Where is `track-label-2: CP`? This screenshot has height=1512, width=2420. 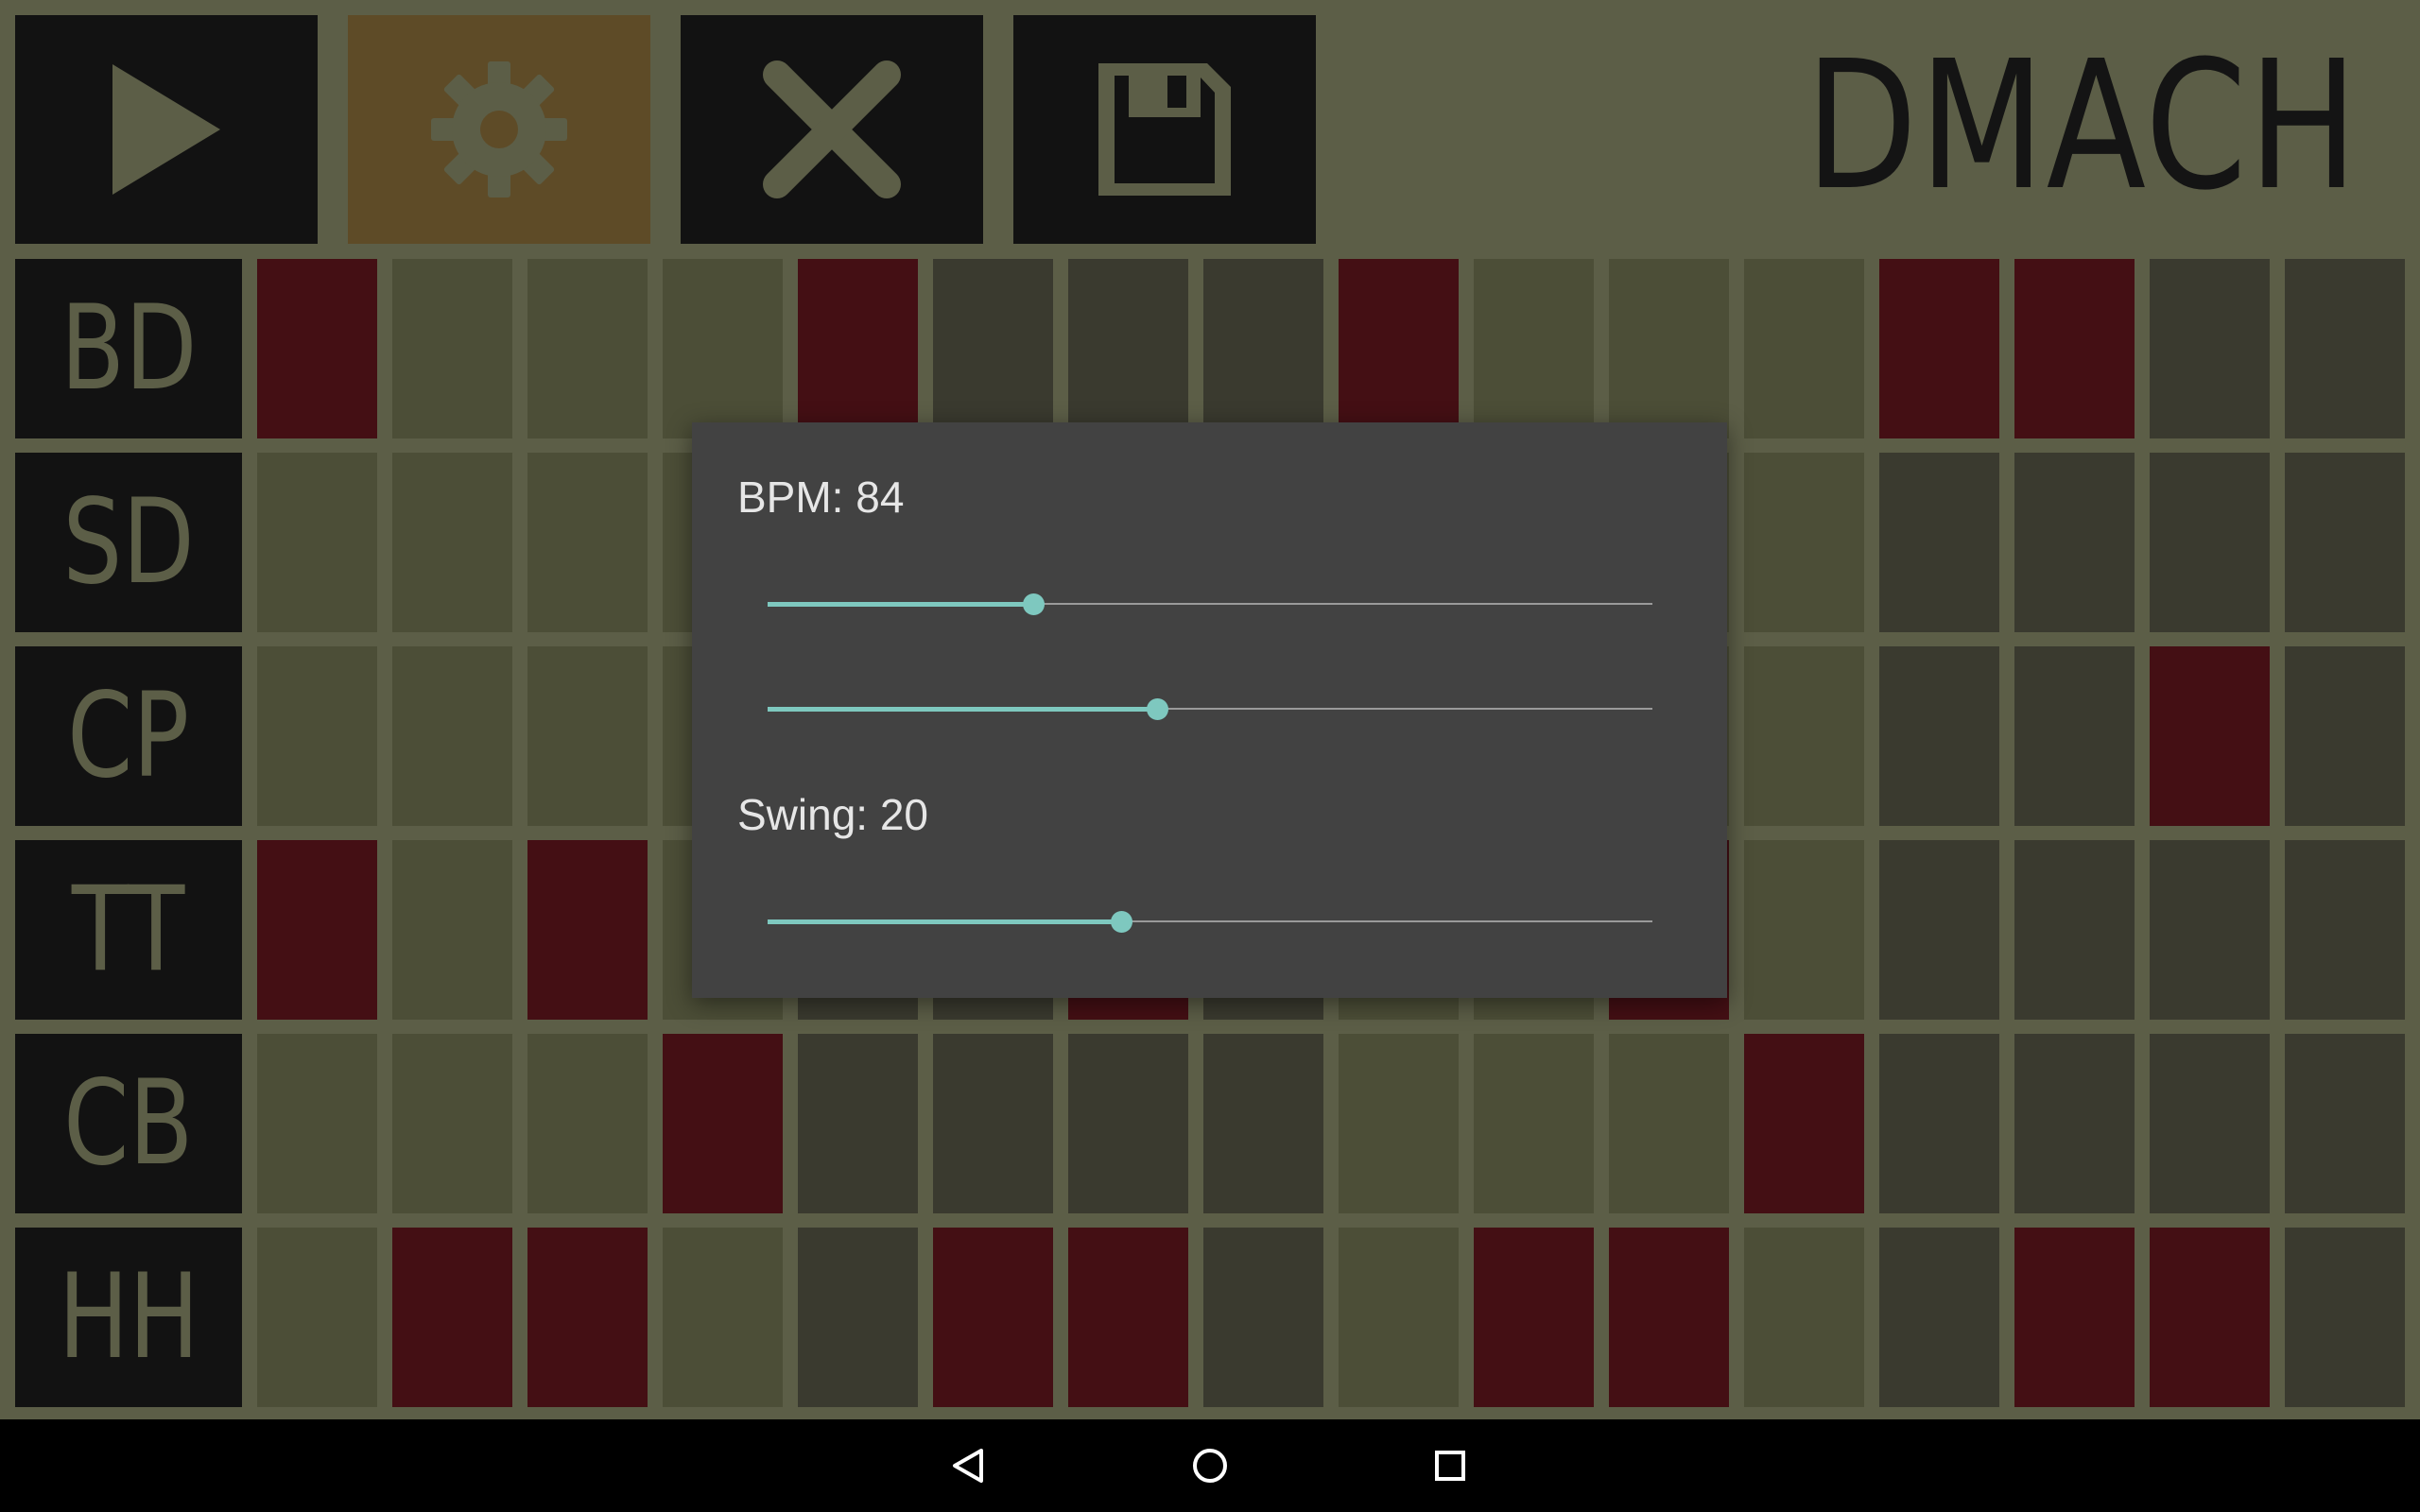 track-label-2: CP is located at coordinates (129, 736).